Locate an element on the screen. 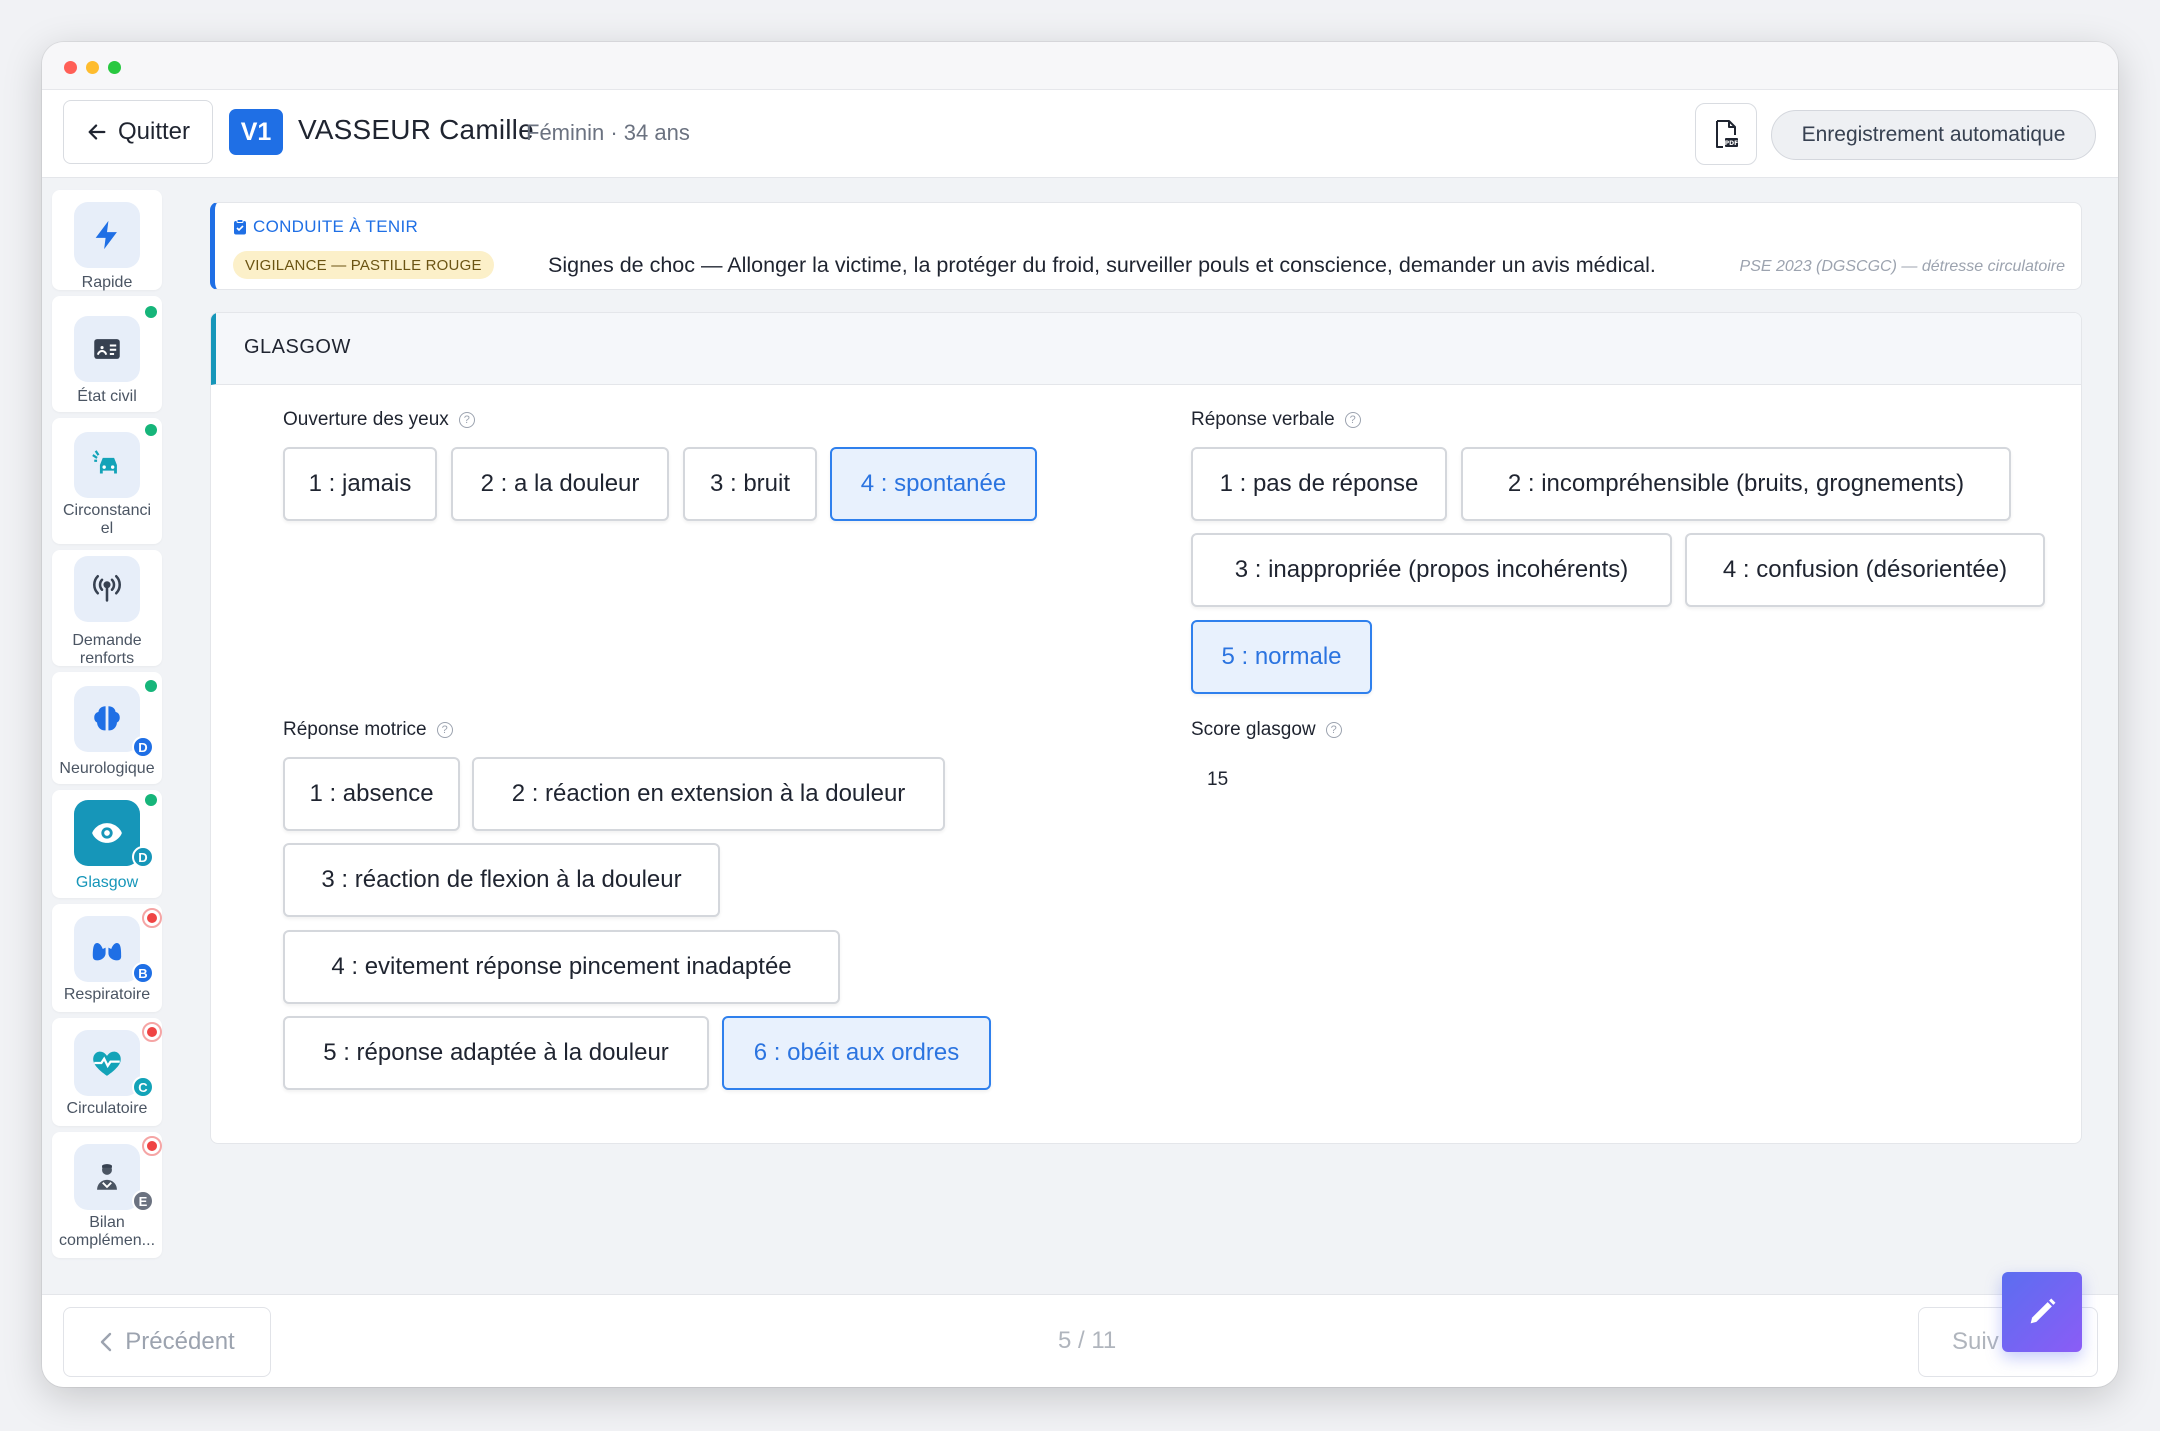  motor-option-2: 2 : réaction en extension à la douleur is located at coordinates (708, 794).